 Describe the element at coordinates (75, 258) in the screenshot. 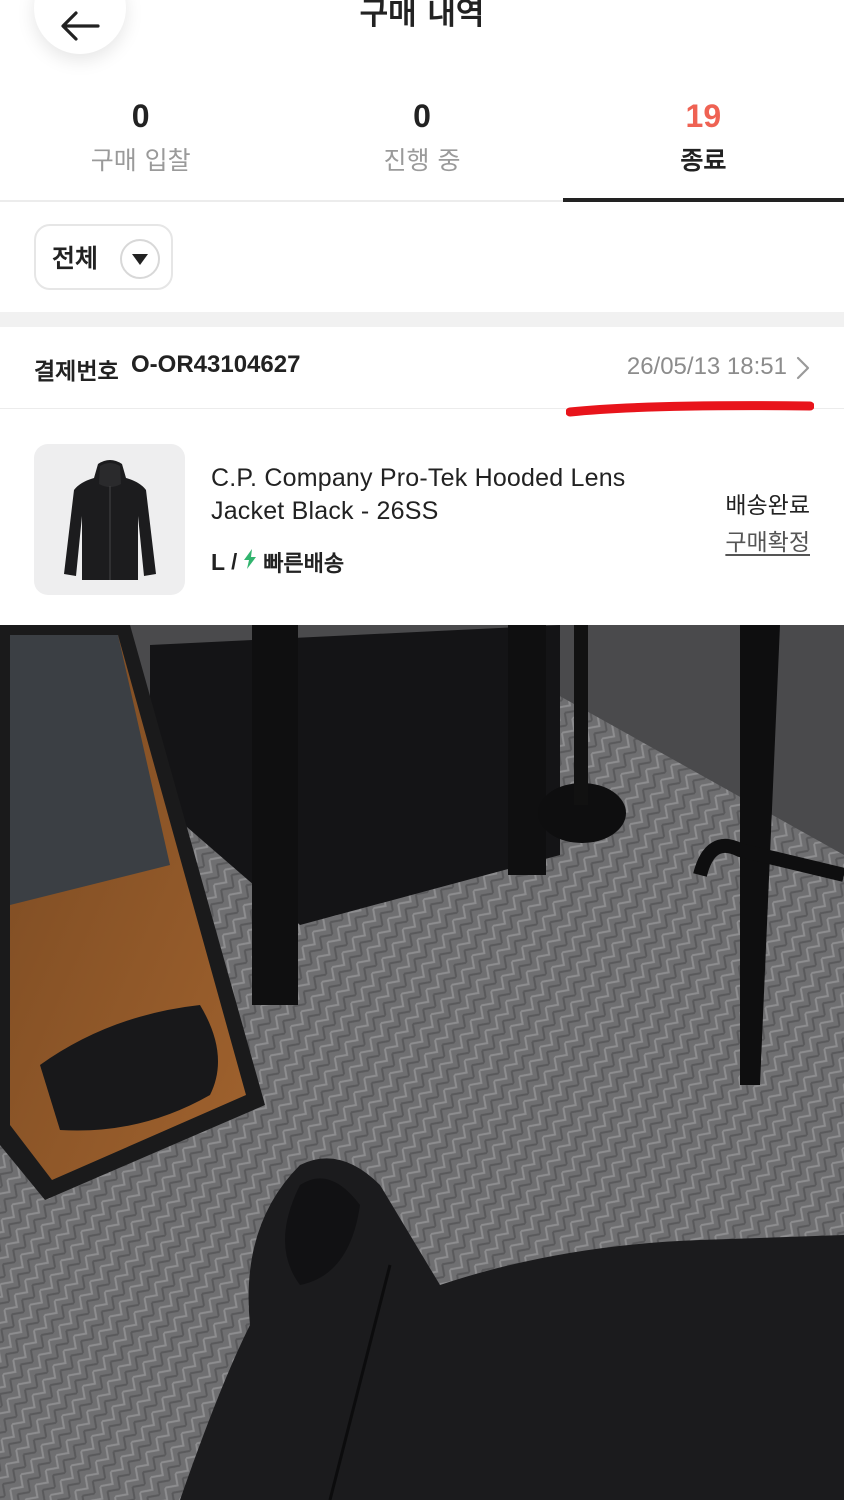

I see `filter-label: 전체` at that location.